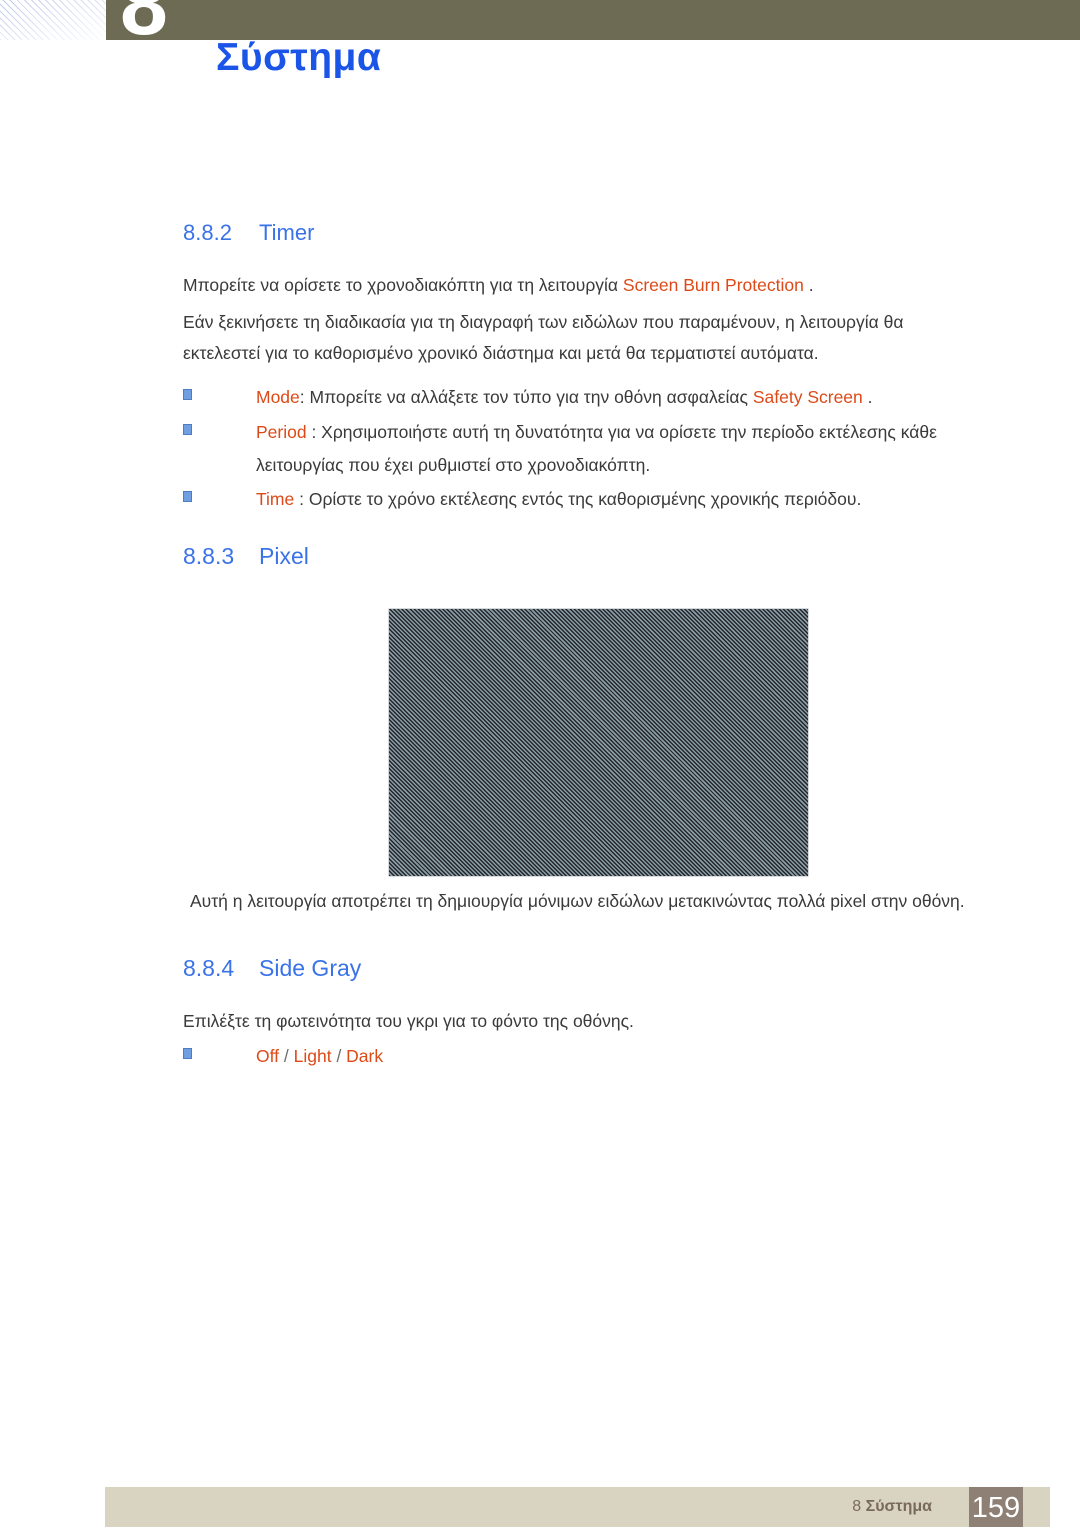 The image size is (1080, 1528). I want to click on footer-chapter-label: 8 Σύστημα, so click(892, 1507).